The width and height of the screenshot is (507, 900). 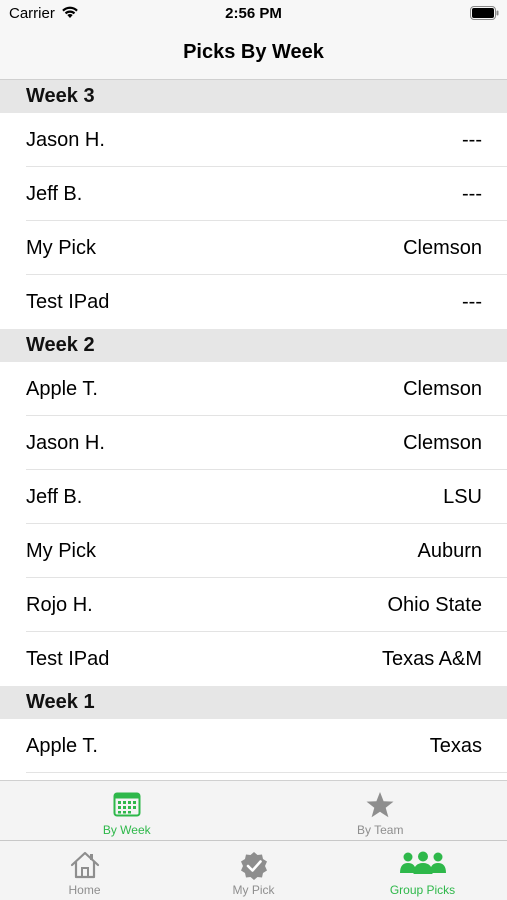 I want to click on main-tab-bar: Home My Pick Group Picks, so click(x=253, y=870).